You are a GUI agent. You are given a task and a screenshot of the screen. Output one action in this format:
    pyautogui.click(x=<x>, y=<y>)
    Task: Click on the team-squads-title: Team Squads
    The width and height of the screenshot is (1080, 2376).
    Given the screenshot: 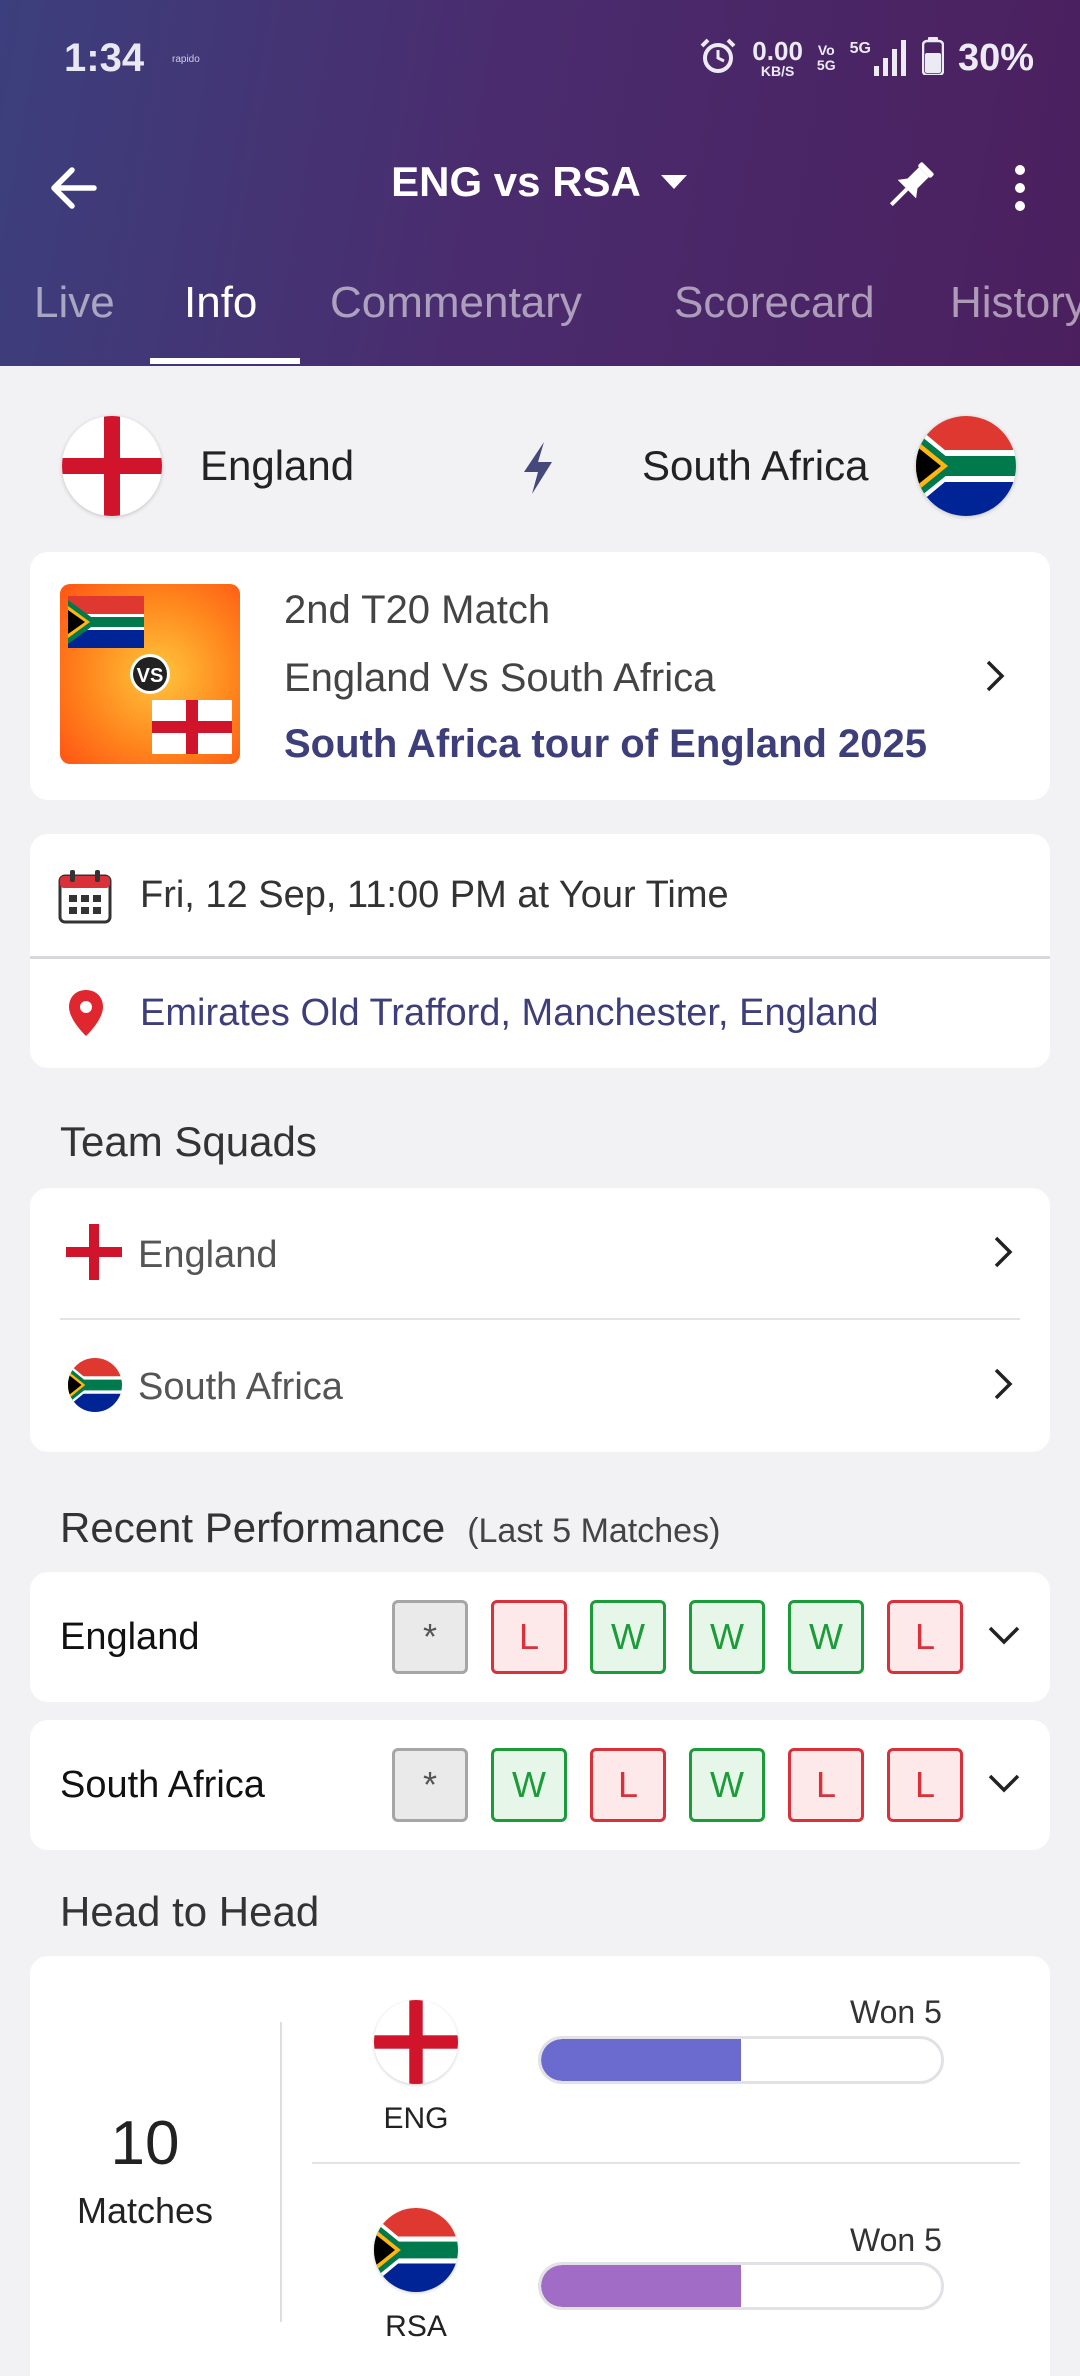 What is the action you would take?
    pyautogui.click(x=188, y=1141)
    